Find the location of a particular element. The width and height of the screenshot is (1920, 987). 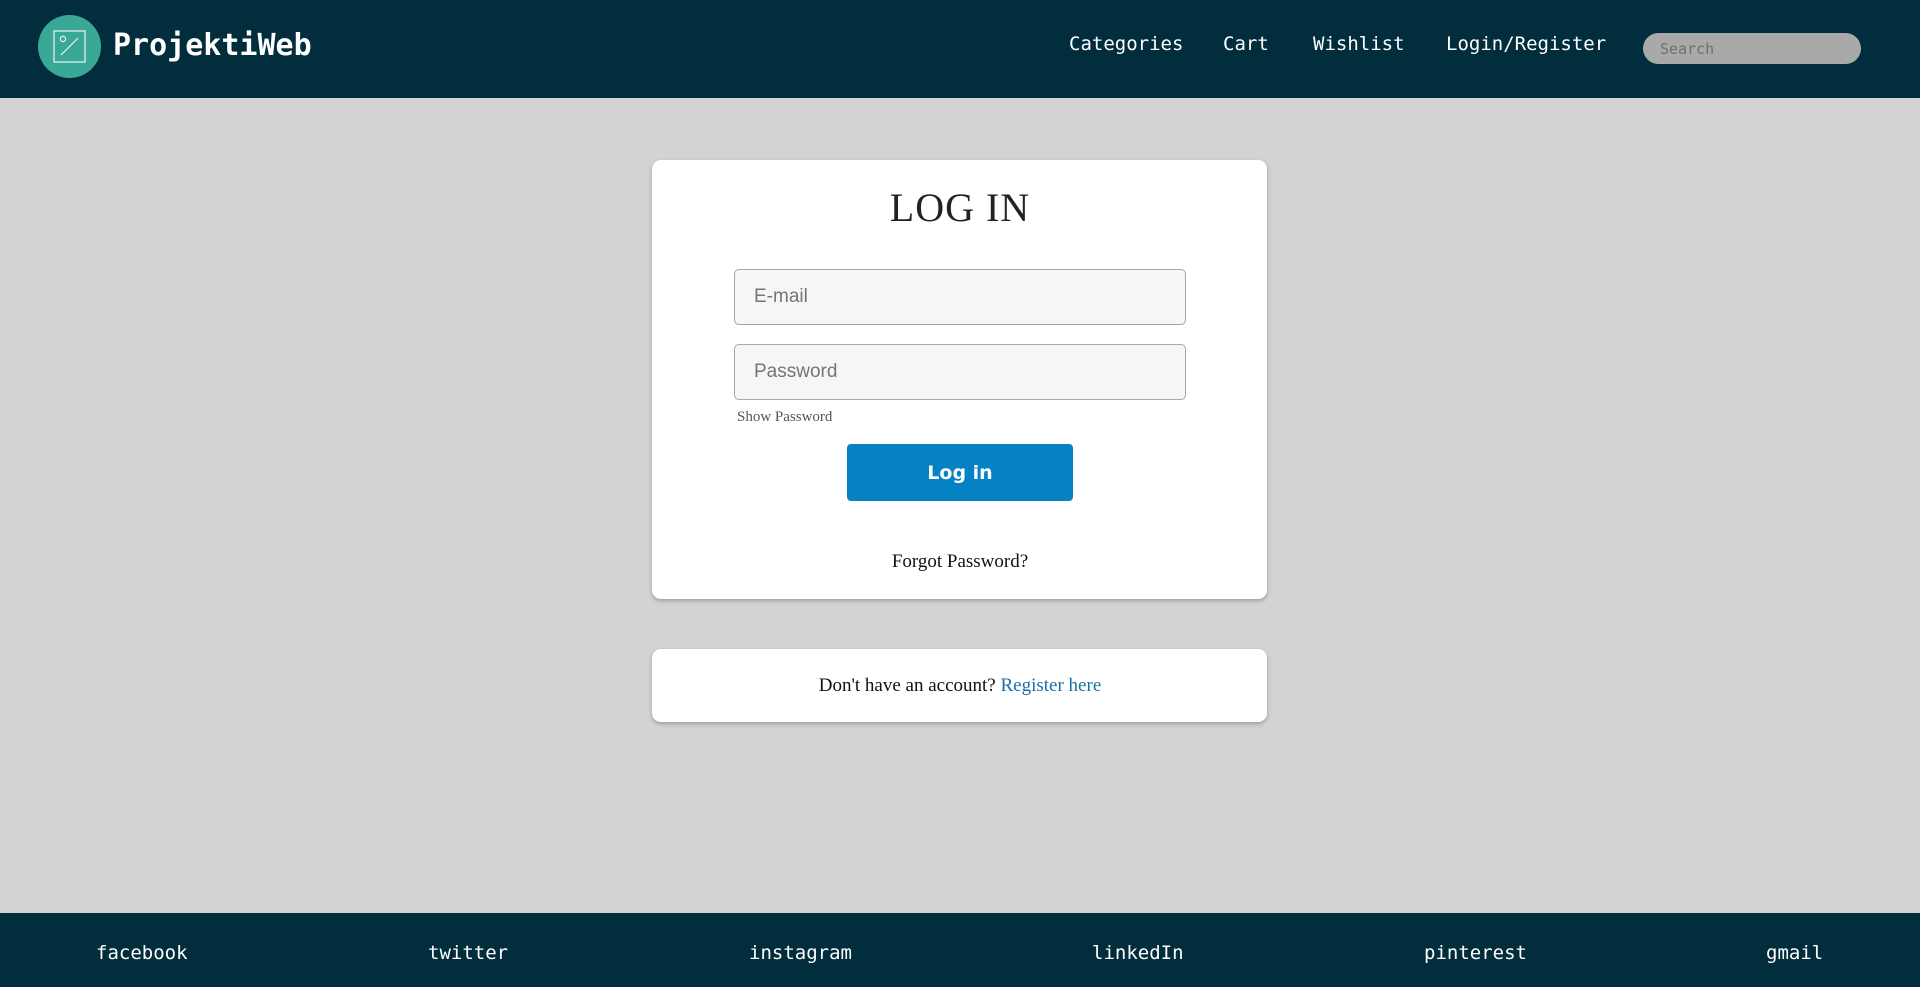

login-title: LOG IN is located at coordinates (960, 207).